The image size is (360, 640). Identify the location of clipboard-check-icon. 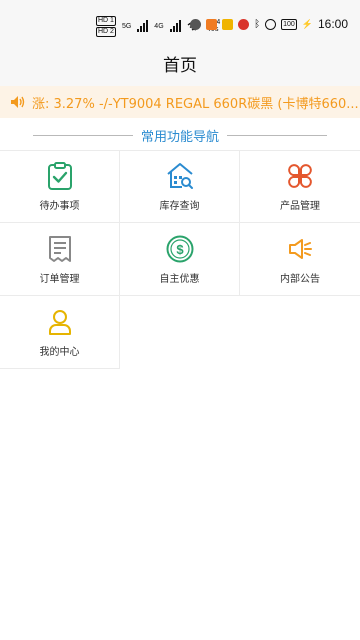
(59, 176).